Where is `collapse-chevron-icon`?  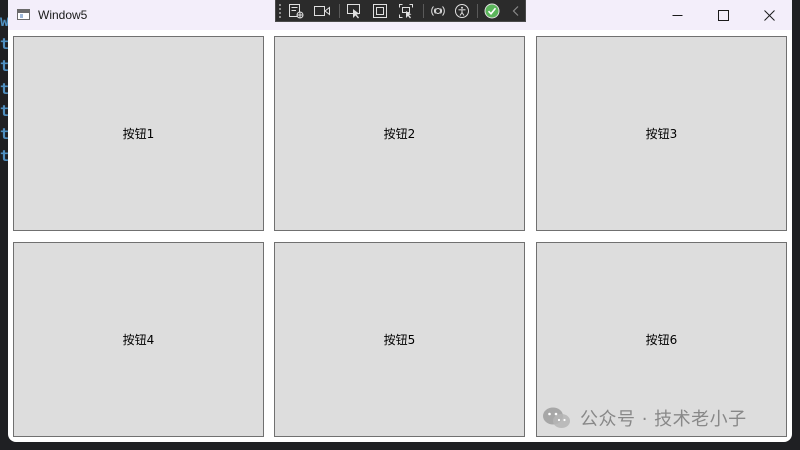 collapse-chevron-icon is located at coordinates (515, 11).